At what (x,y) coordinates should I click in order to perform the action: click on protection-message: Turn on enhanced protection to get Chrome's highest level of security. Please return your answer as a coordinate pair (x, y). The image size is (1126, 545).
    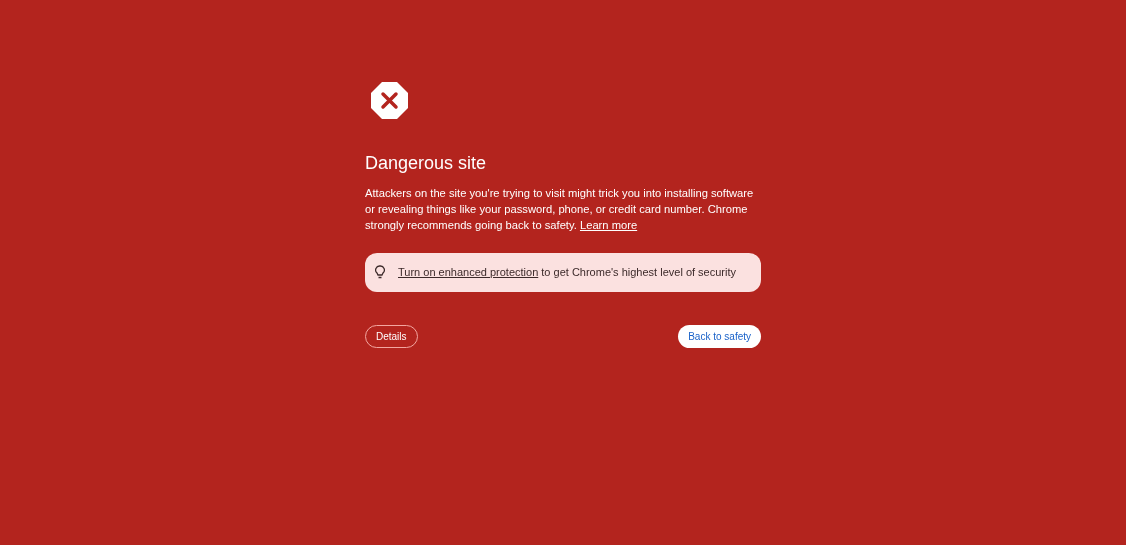
    Looking at the image, I should click on (567, 272).